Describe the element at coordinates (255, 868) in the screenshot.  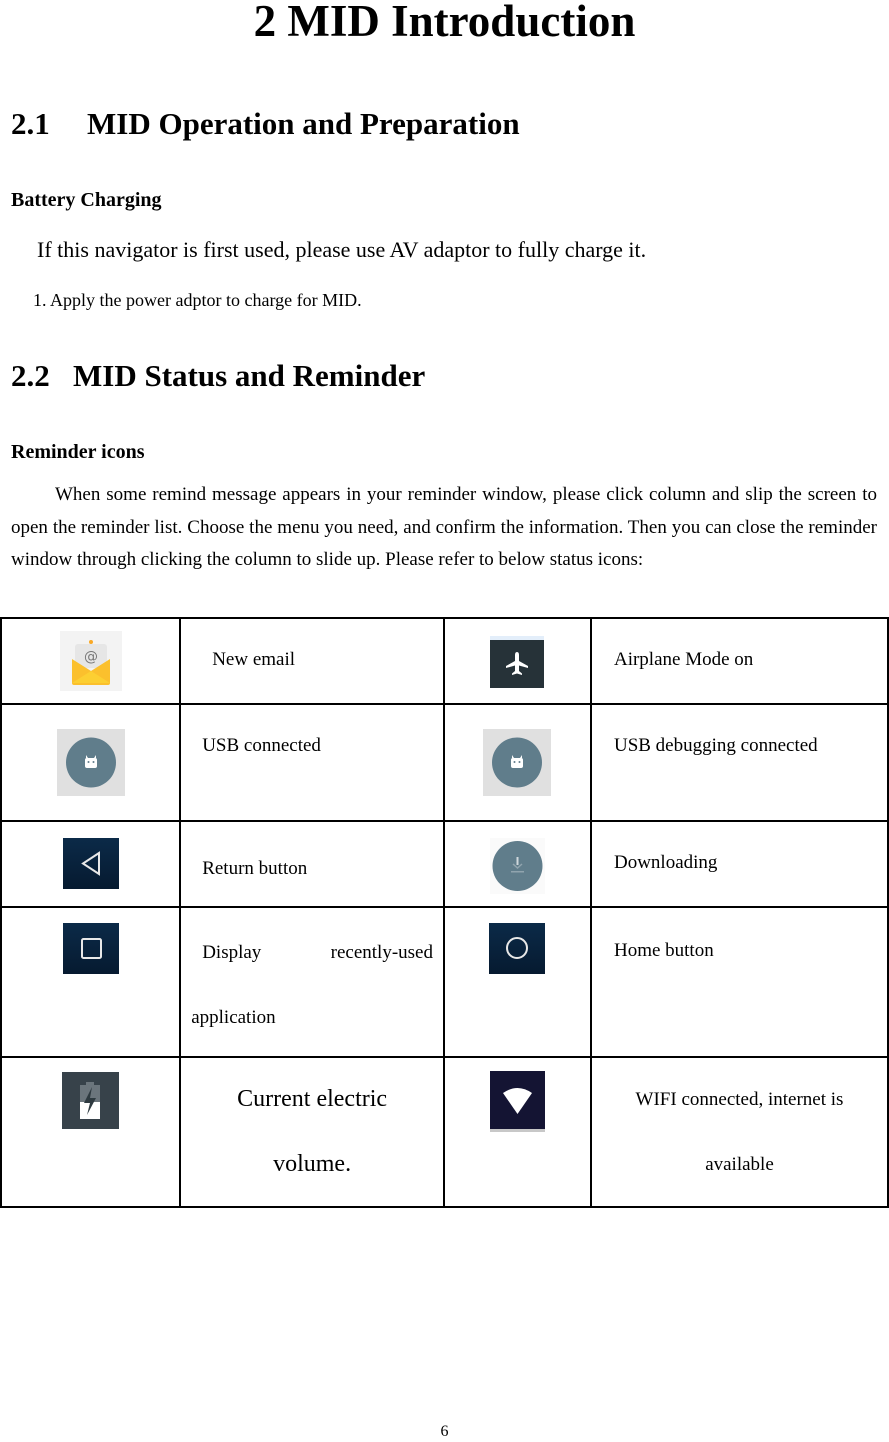
I see `return-button-label: Return button` at that location.